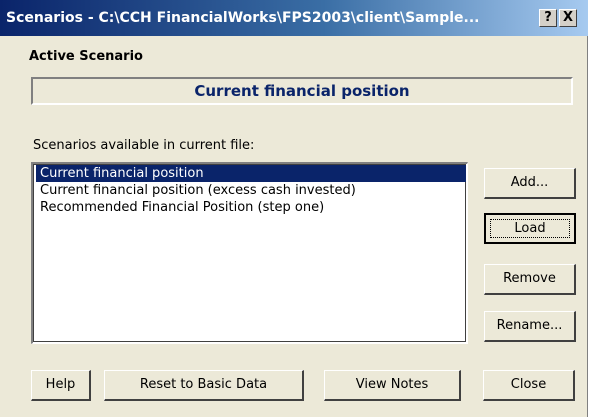 The height and width of the screenshot is (417, 600). What do you see at coordinates (144, 145) in the screenshot?
I see `scenarios-available-label: Scenarios available in current file:` at bounding box center [144, 145].